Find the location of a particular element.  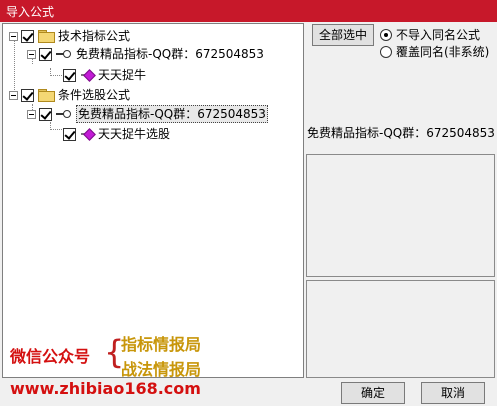

radio-dot-off is located at coordinates (386, 51).